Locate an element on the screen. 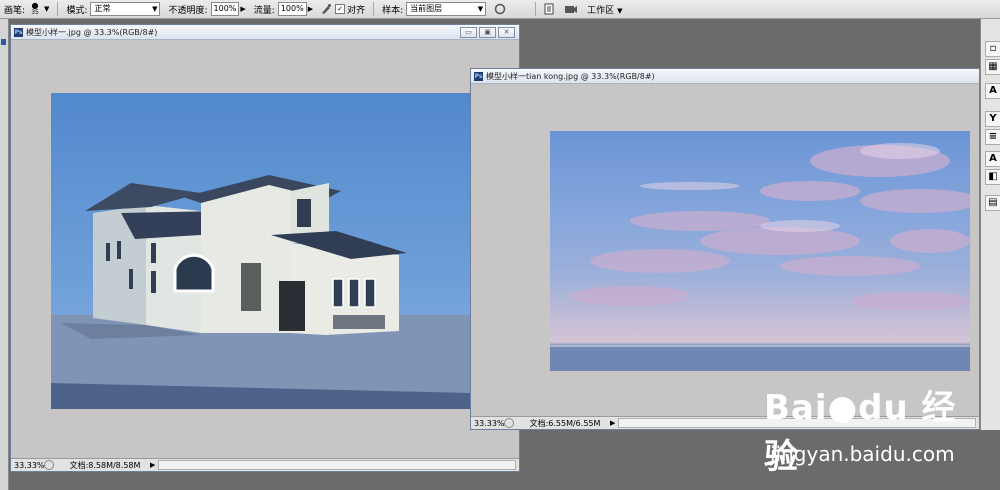 The image size is (1000, 490). aligned-label: 对齐 is located at coordinates (356, 10).